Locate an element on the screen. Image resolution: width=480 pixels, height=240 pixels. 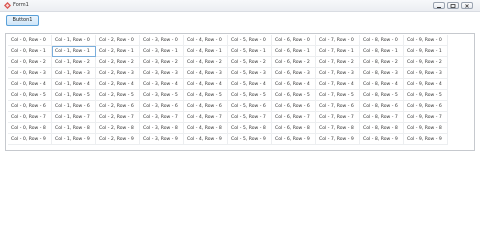
grid-cell: Col - 1, Row - 0 is located at coordinates (74, 40).